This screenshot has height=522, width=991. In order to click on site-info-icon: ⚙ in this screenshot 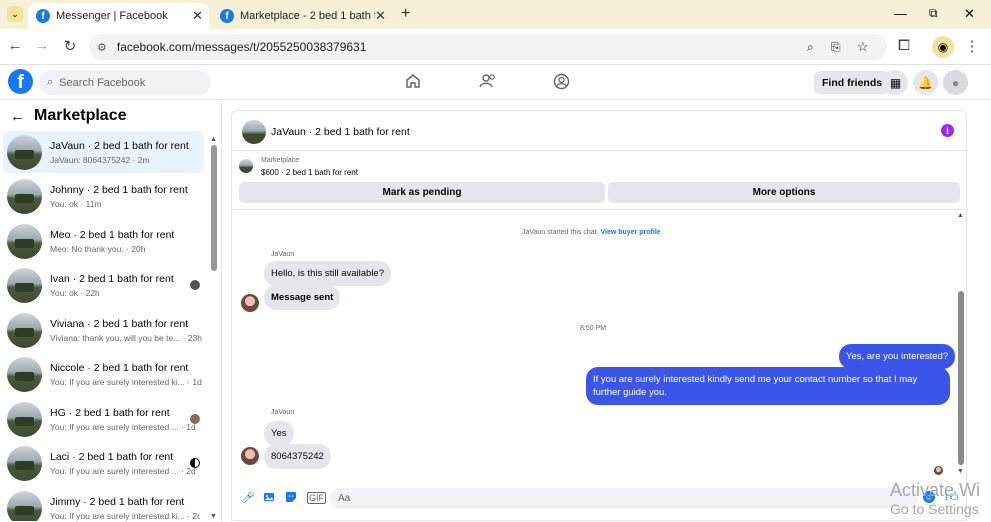, I will do `click(102, 47)`.